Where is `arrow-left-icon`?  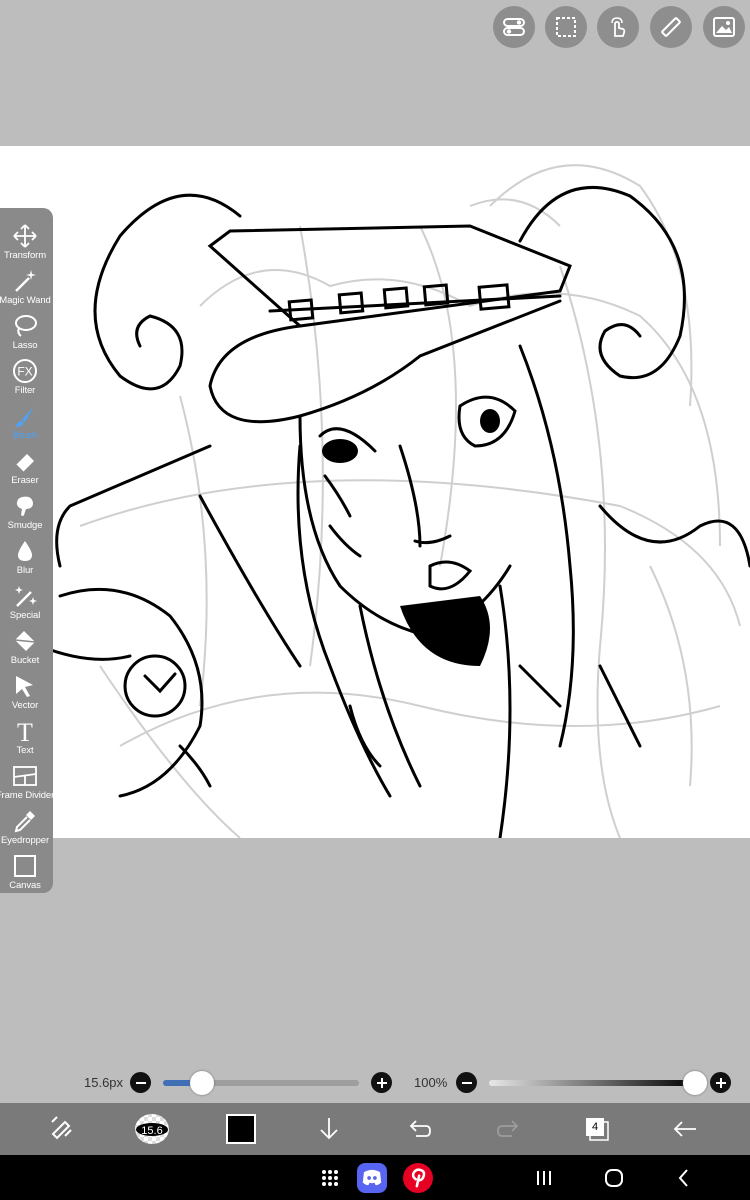 arrow-left-icon is located at coordinates (684, 1129).